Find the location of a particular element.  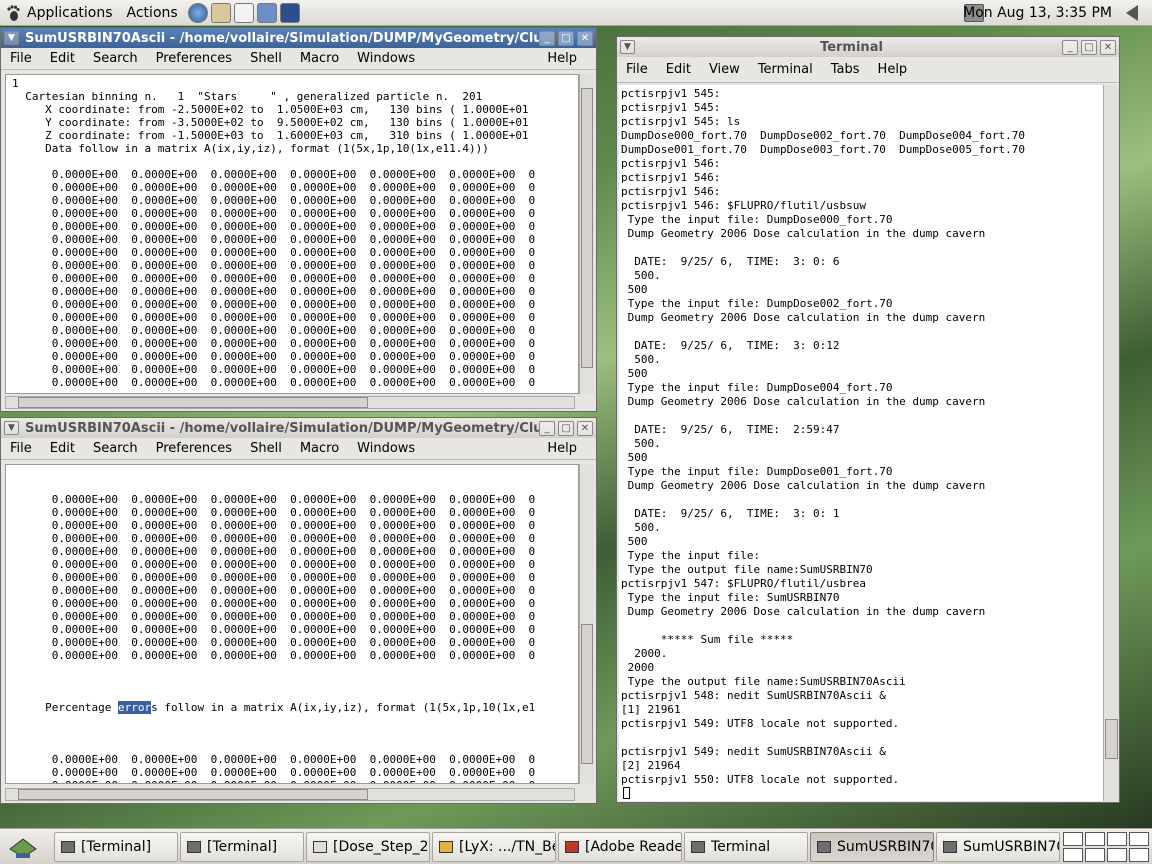

text-line: ***** Sum file ***** is located at coordinates (707, 639).